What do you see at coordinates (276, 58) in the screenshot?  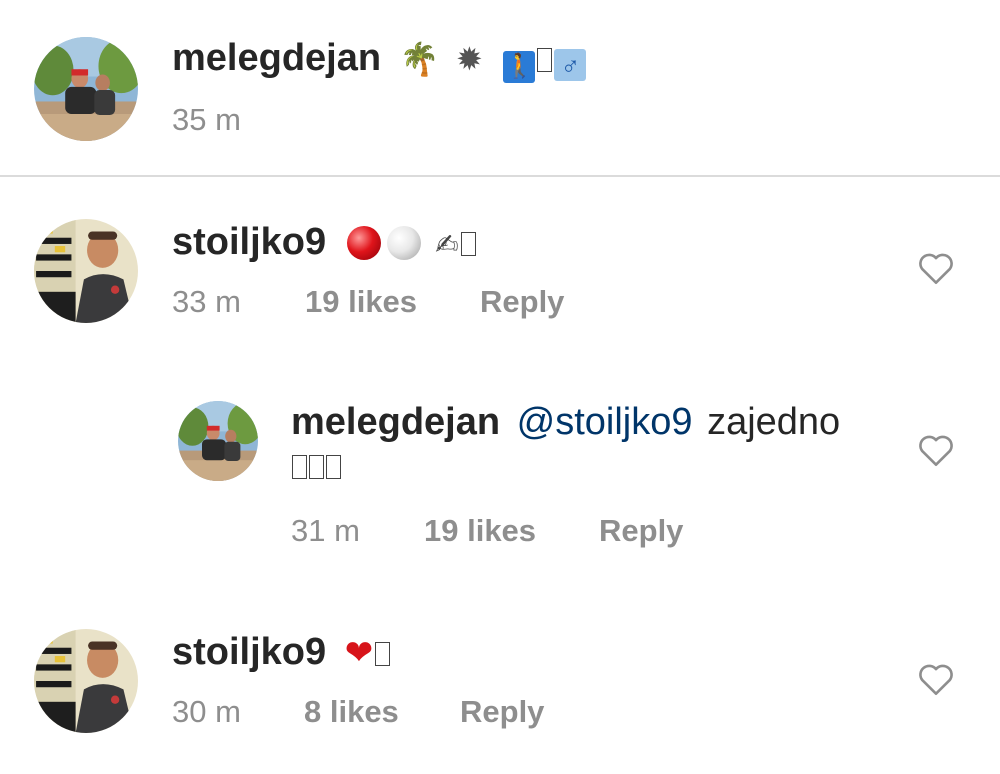 I see `caption-username: melegdejan` at bounding box center [276, 58].